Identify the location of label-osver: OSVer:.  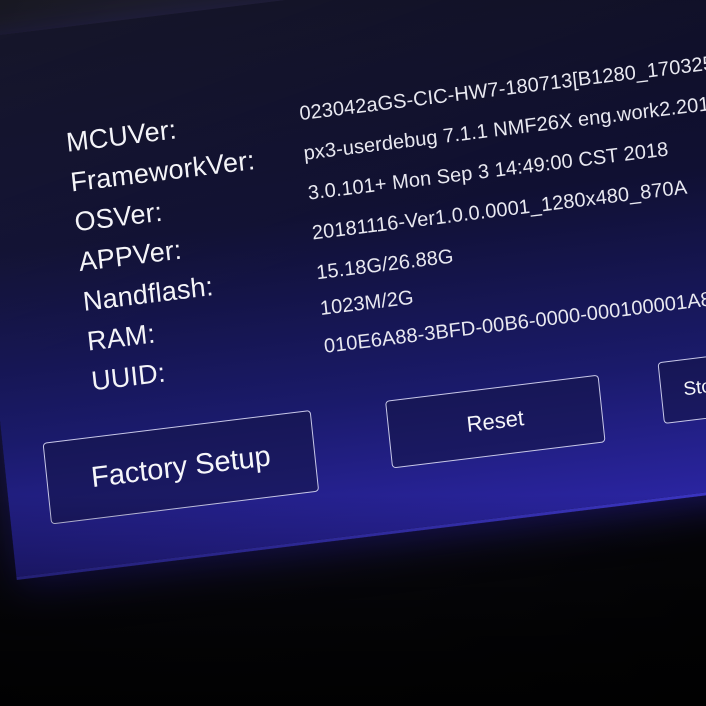
(118, 217).